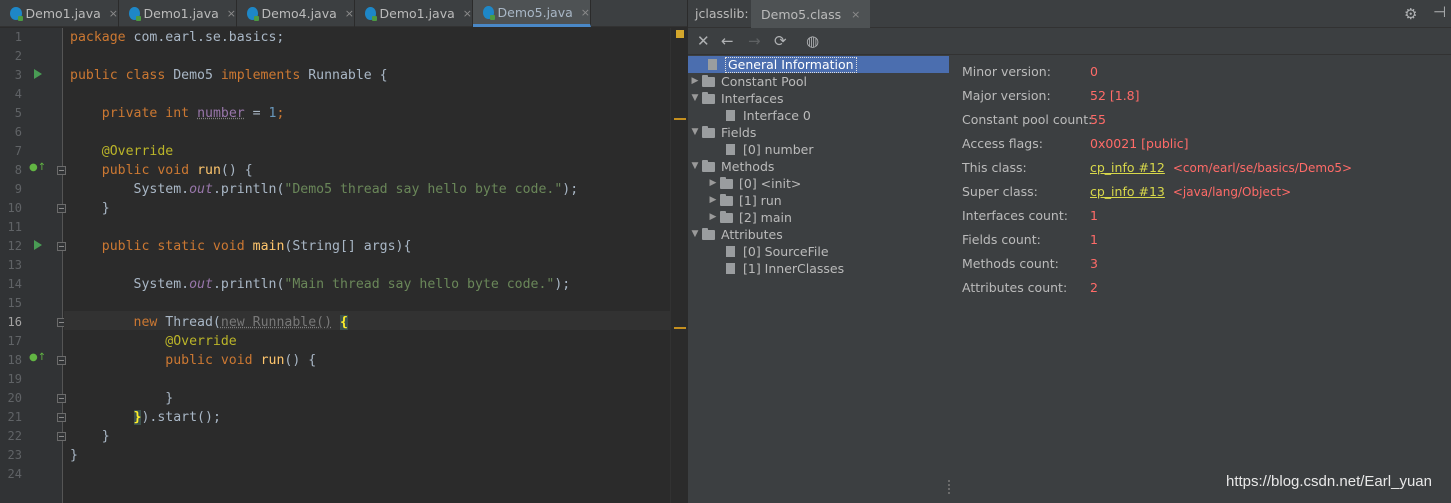 The width and height of the screenshot is (1451, 503). What do you see at coordinates (749, 217) in the screenshot?
I see `tree-item-method-main: ▶ [2] main` at bounding box center [749, 217].